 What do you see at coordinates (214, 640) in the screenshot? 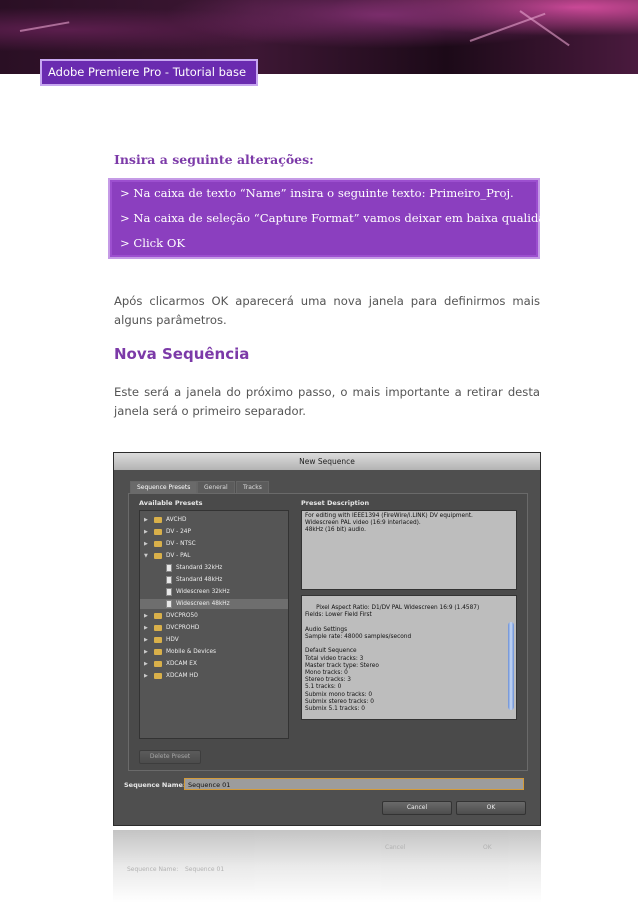
I see `preset-item: ▶ HDV` at bounding box center [214, 640].